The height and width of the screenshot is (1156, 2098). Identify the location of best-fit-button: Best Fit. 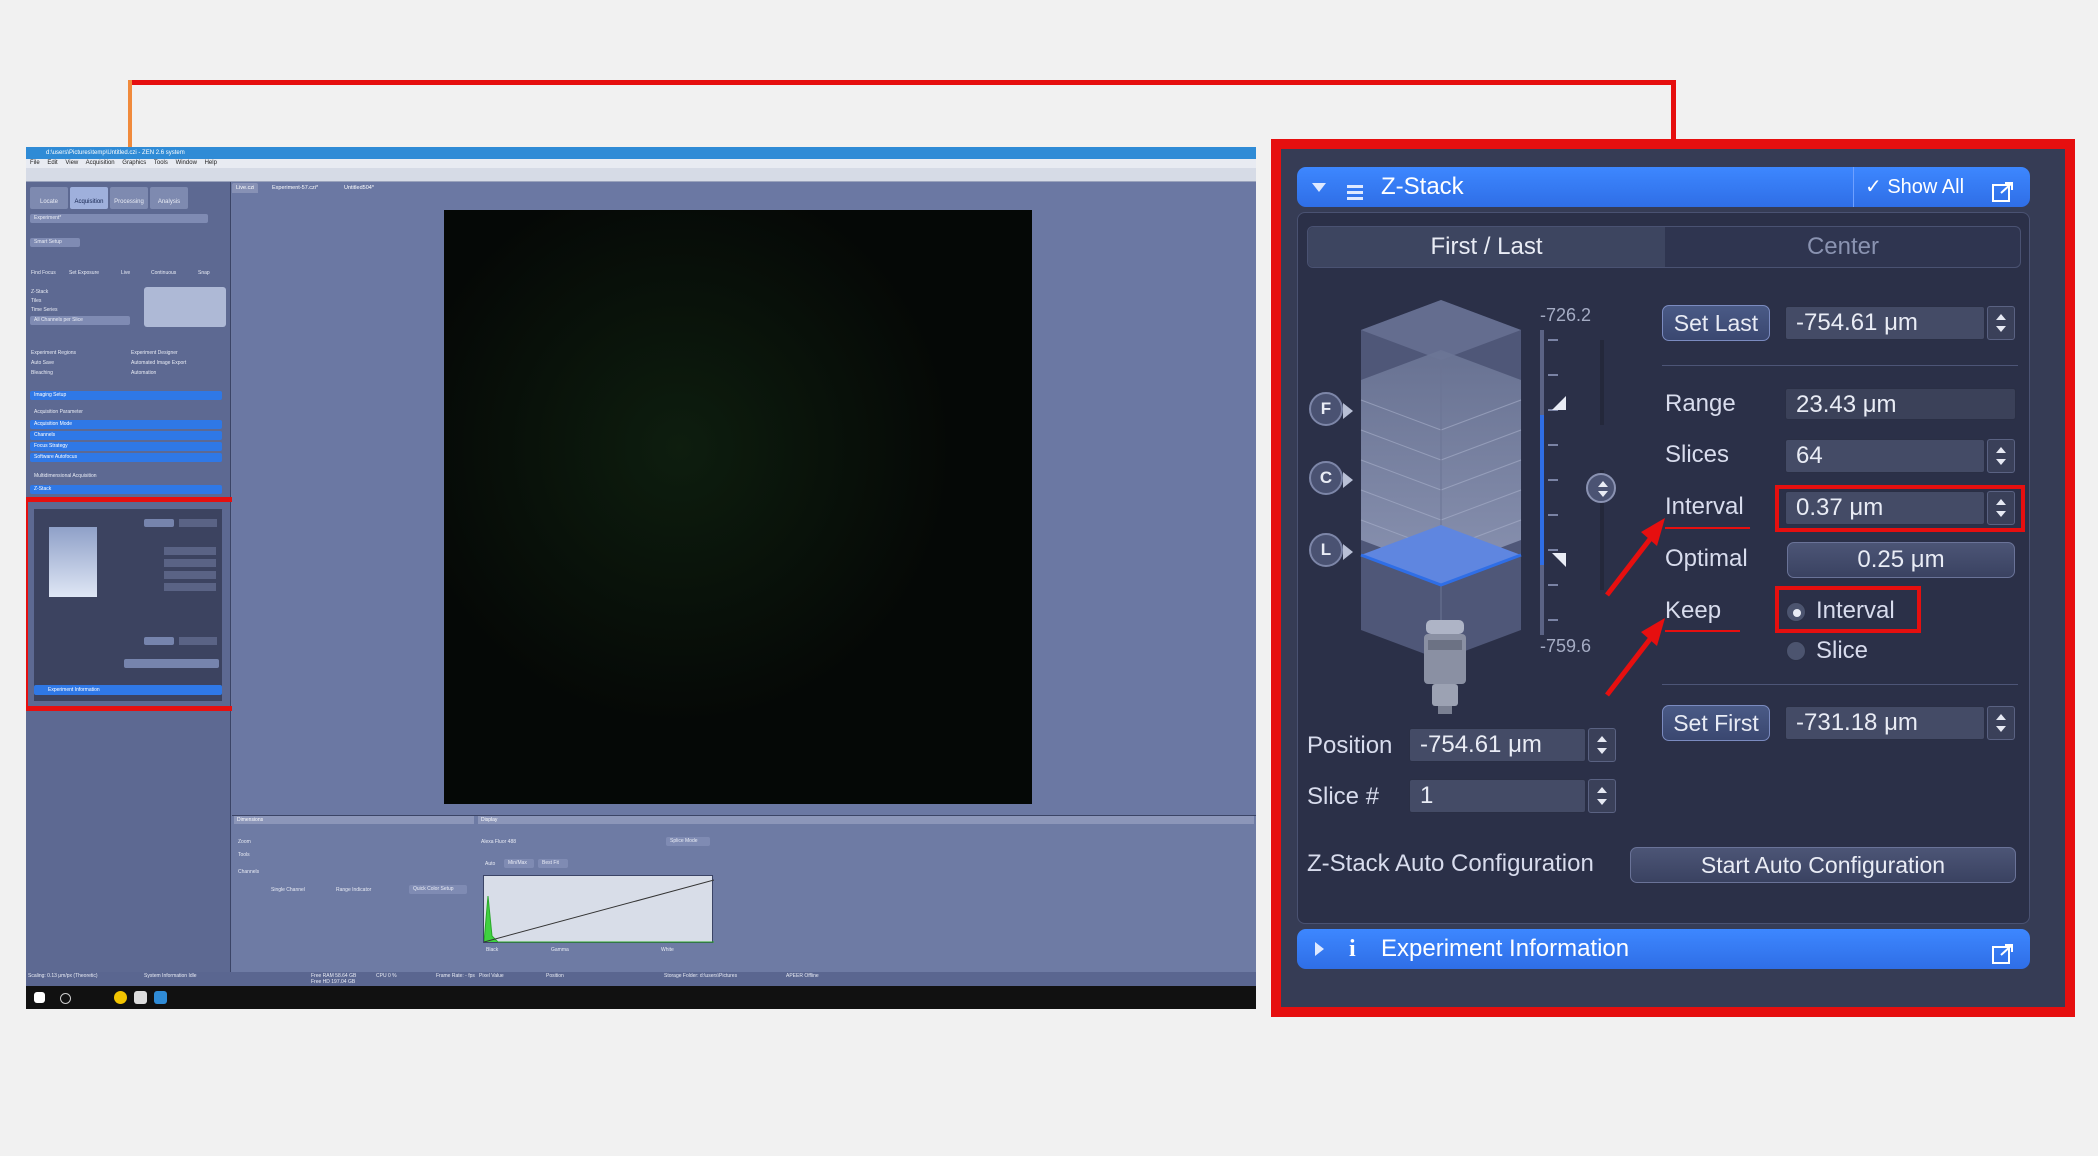
(553, 863).